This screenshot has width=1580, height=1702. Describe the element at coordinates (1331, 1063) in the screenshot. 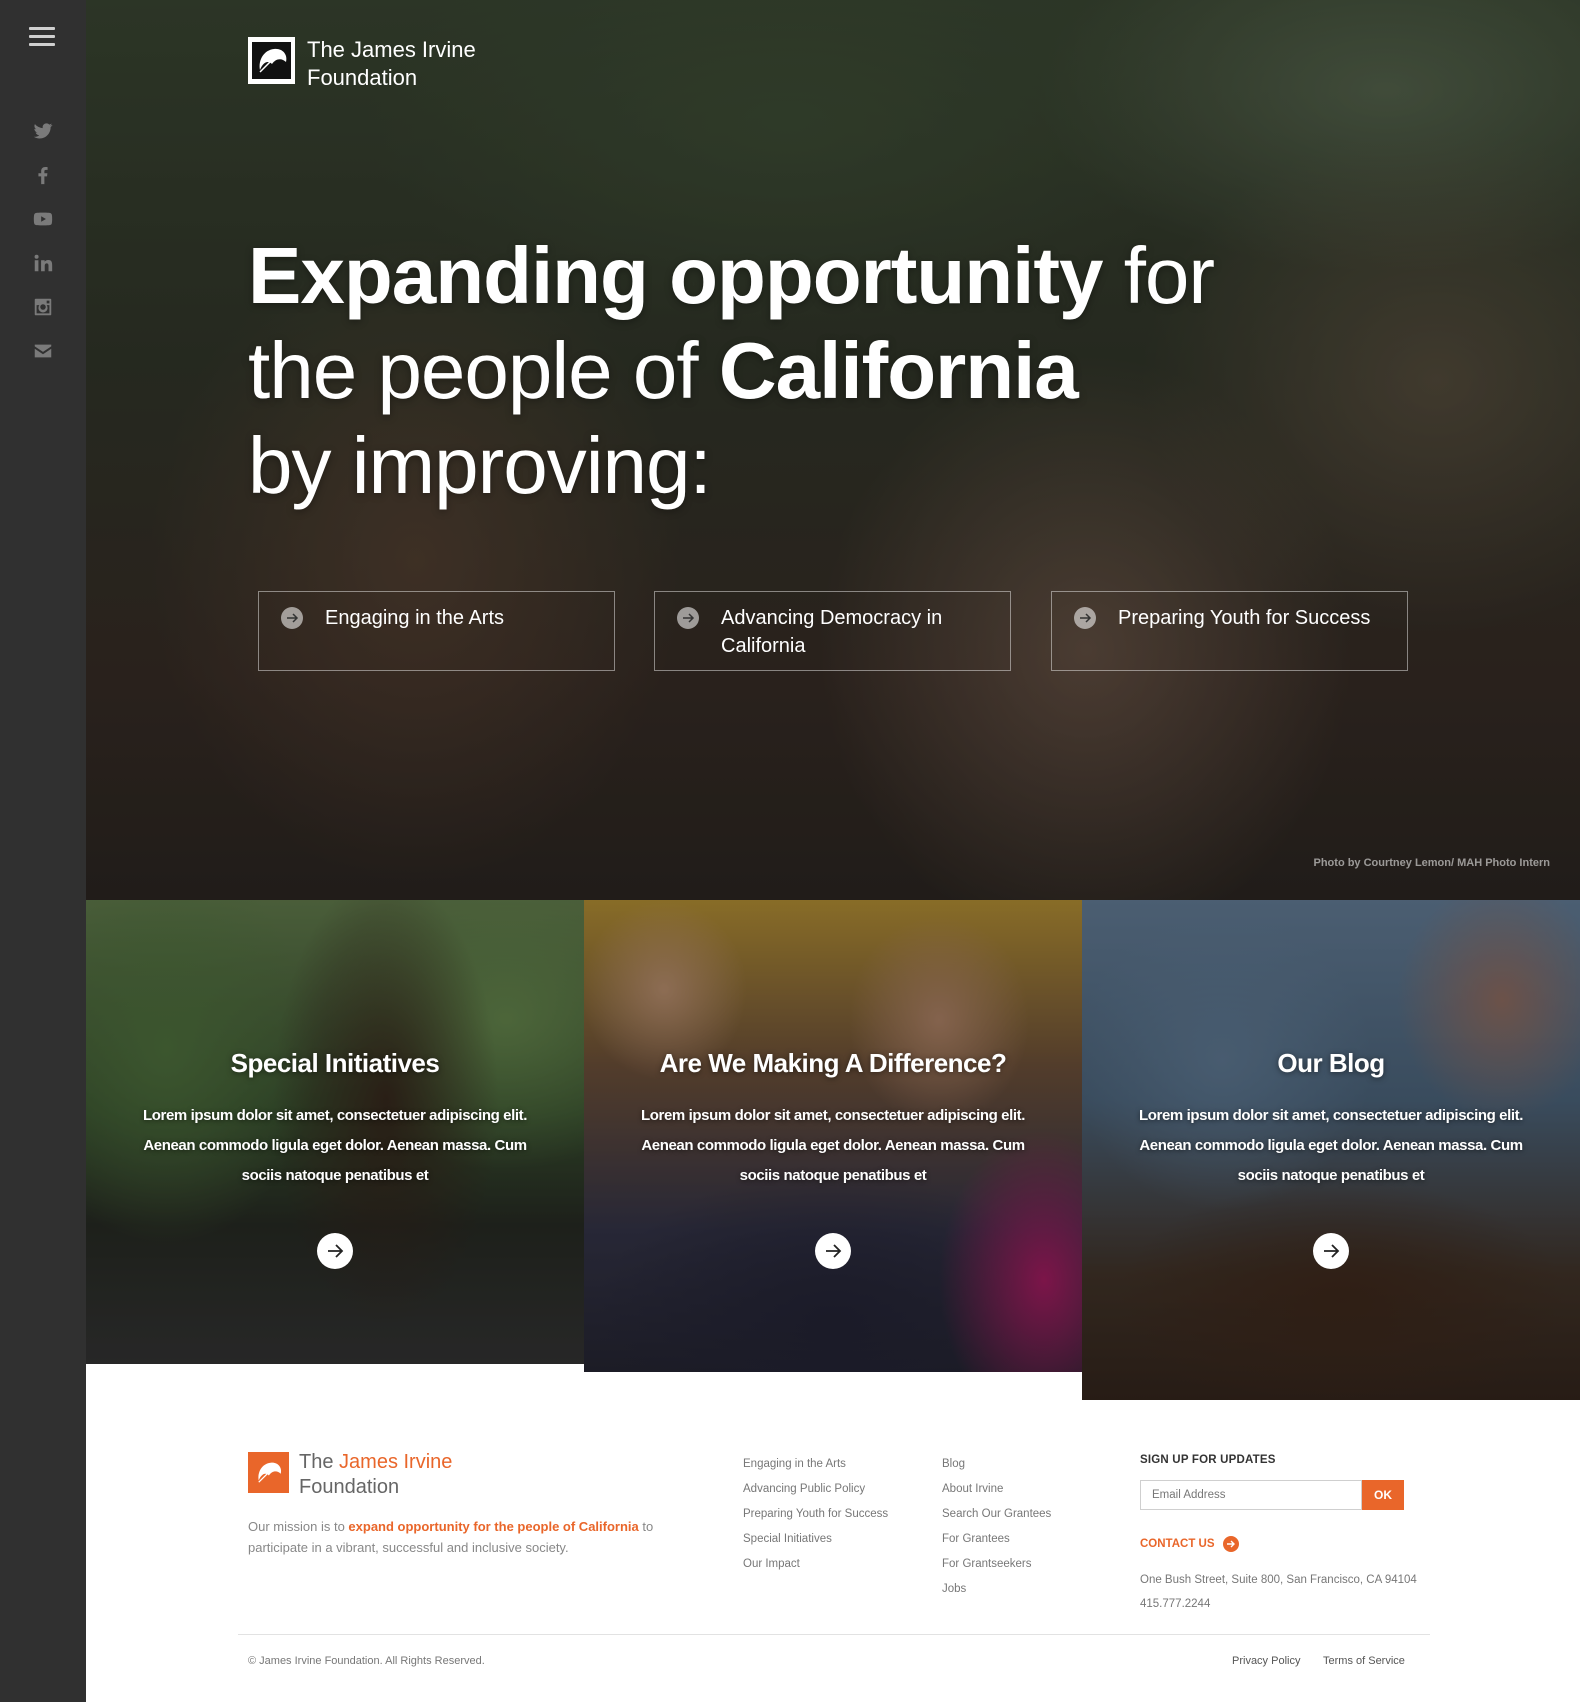

I see `tile-title: Our Blog` at that location.